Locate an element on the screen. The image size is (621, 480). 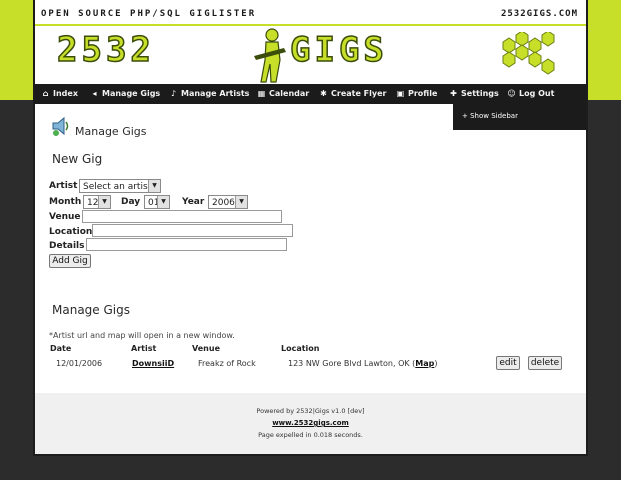
day-select: 01 ▼ is located at coordinates (157, 202).